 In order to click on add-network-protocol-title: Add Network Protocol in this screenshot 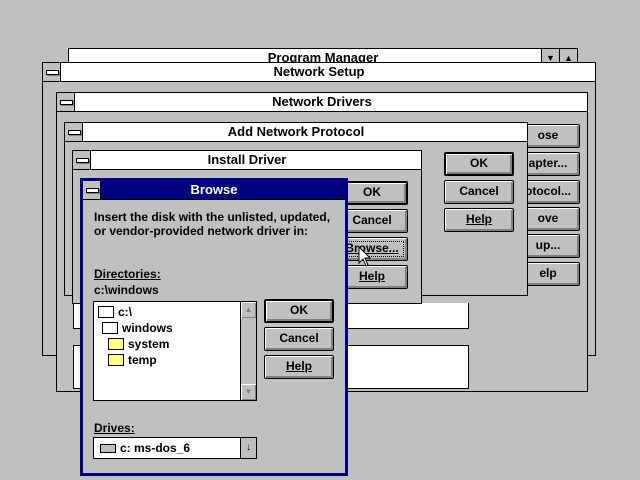, I will do `click(296, 132)`.